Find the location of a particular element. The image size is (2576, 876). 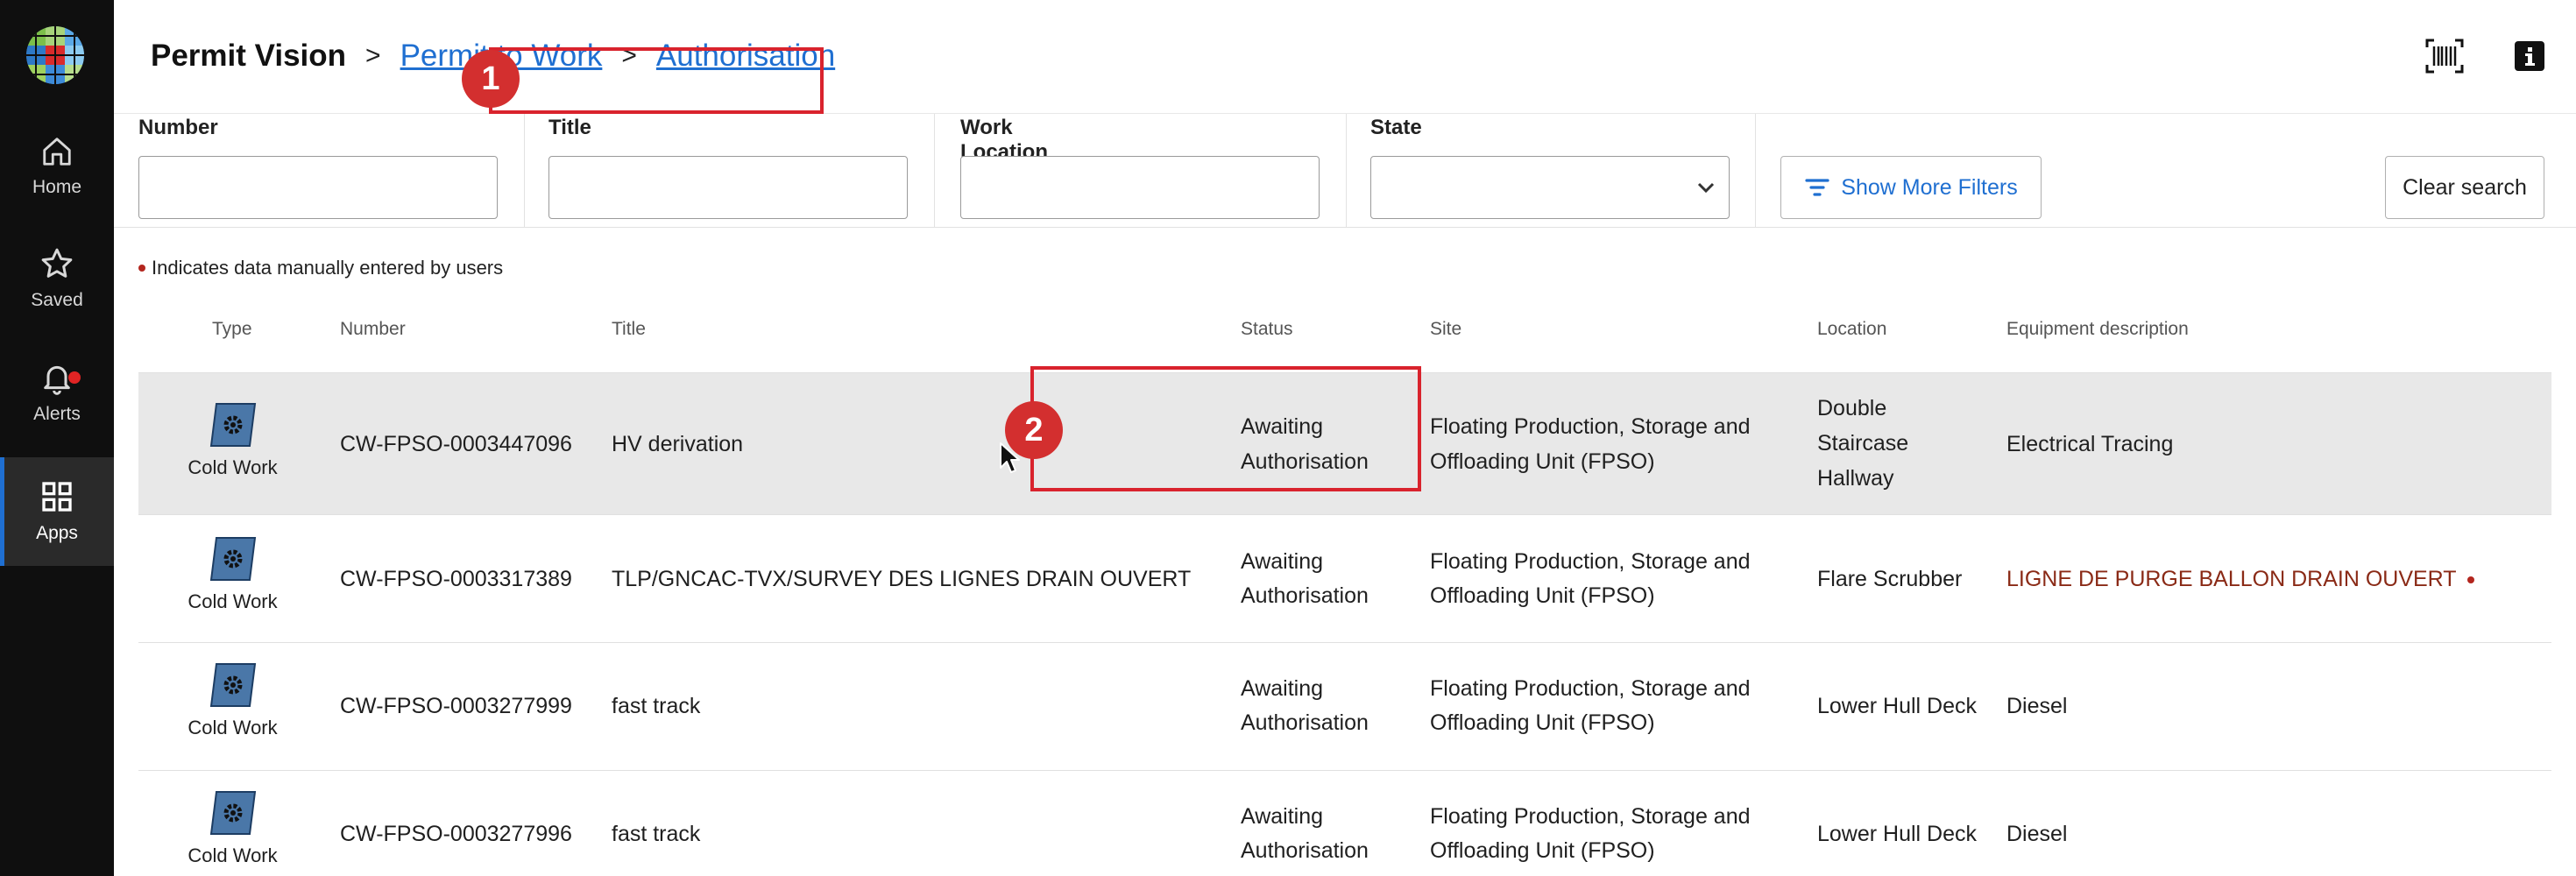

sidebar: Home Saved Alerts Apps is located at coordinates (57, 438).